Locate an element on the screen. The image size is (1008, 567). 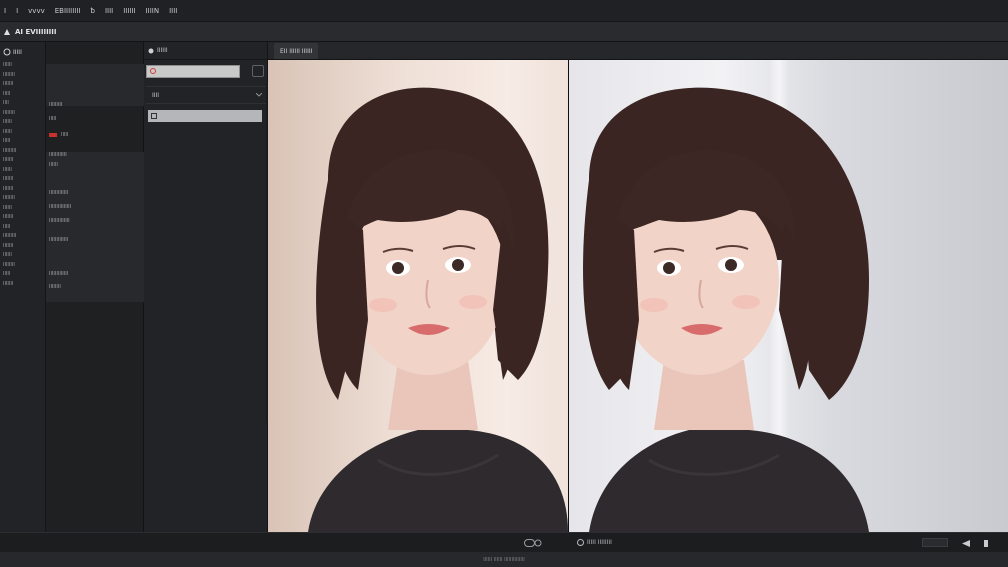
property-row: IIIIIIIIIIIIII is located at coordinates (59, 221).